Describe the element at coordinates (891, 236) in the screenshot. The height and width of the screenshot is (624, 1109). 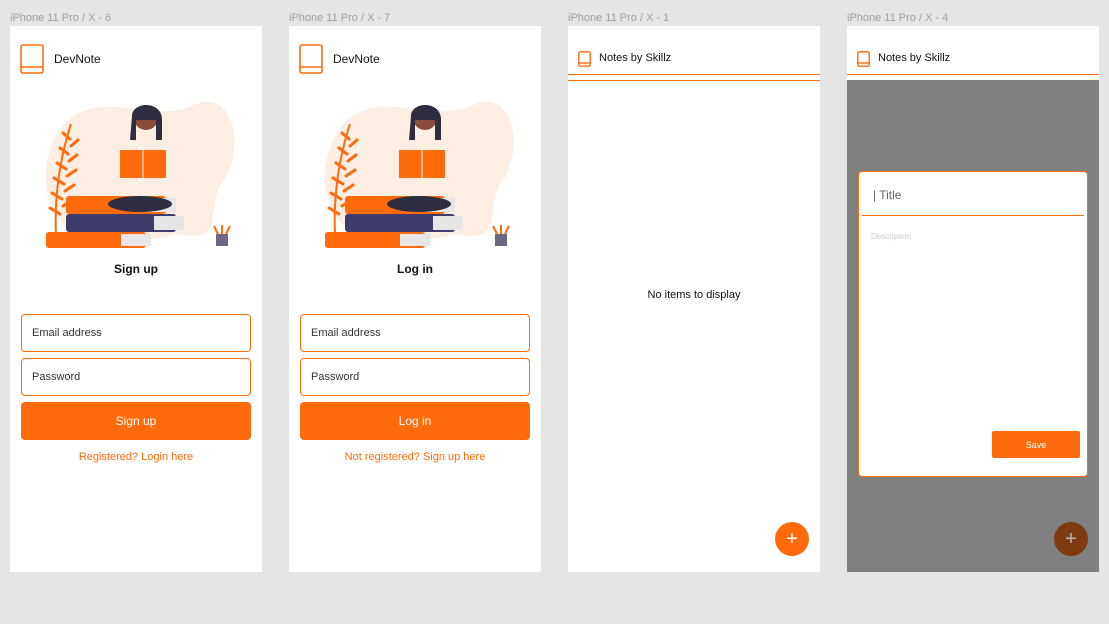
I see `description-input: Description` at that location.